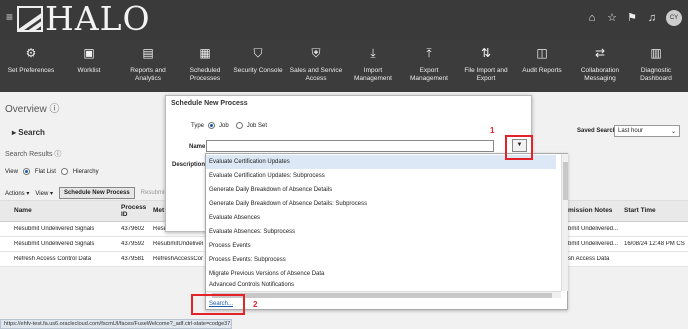  I want to click on nav-label: Diagnostic Dashboard, so click(656, 74).